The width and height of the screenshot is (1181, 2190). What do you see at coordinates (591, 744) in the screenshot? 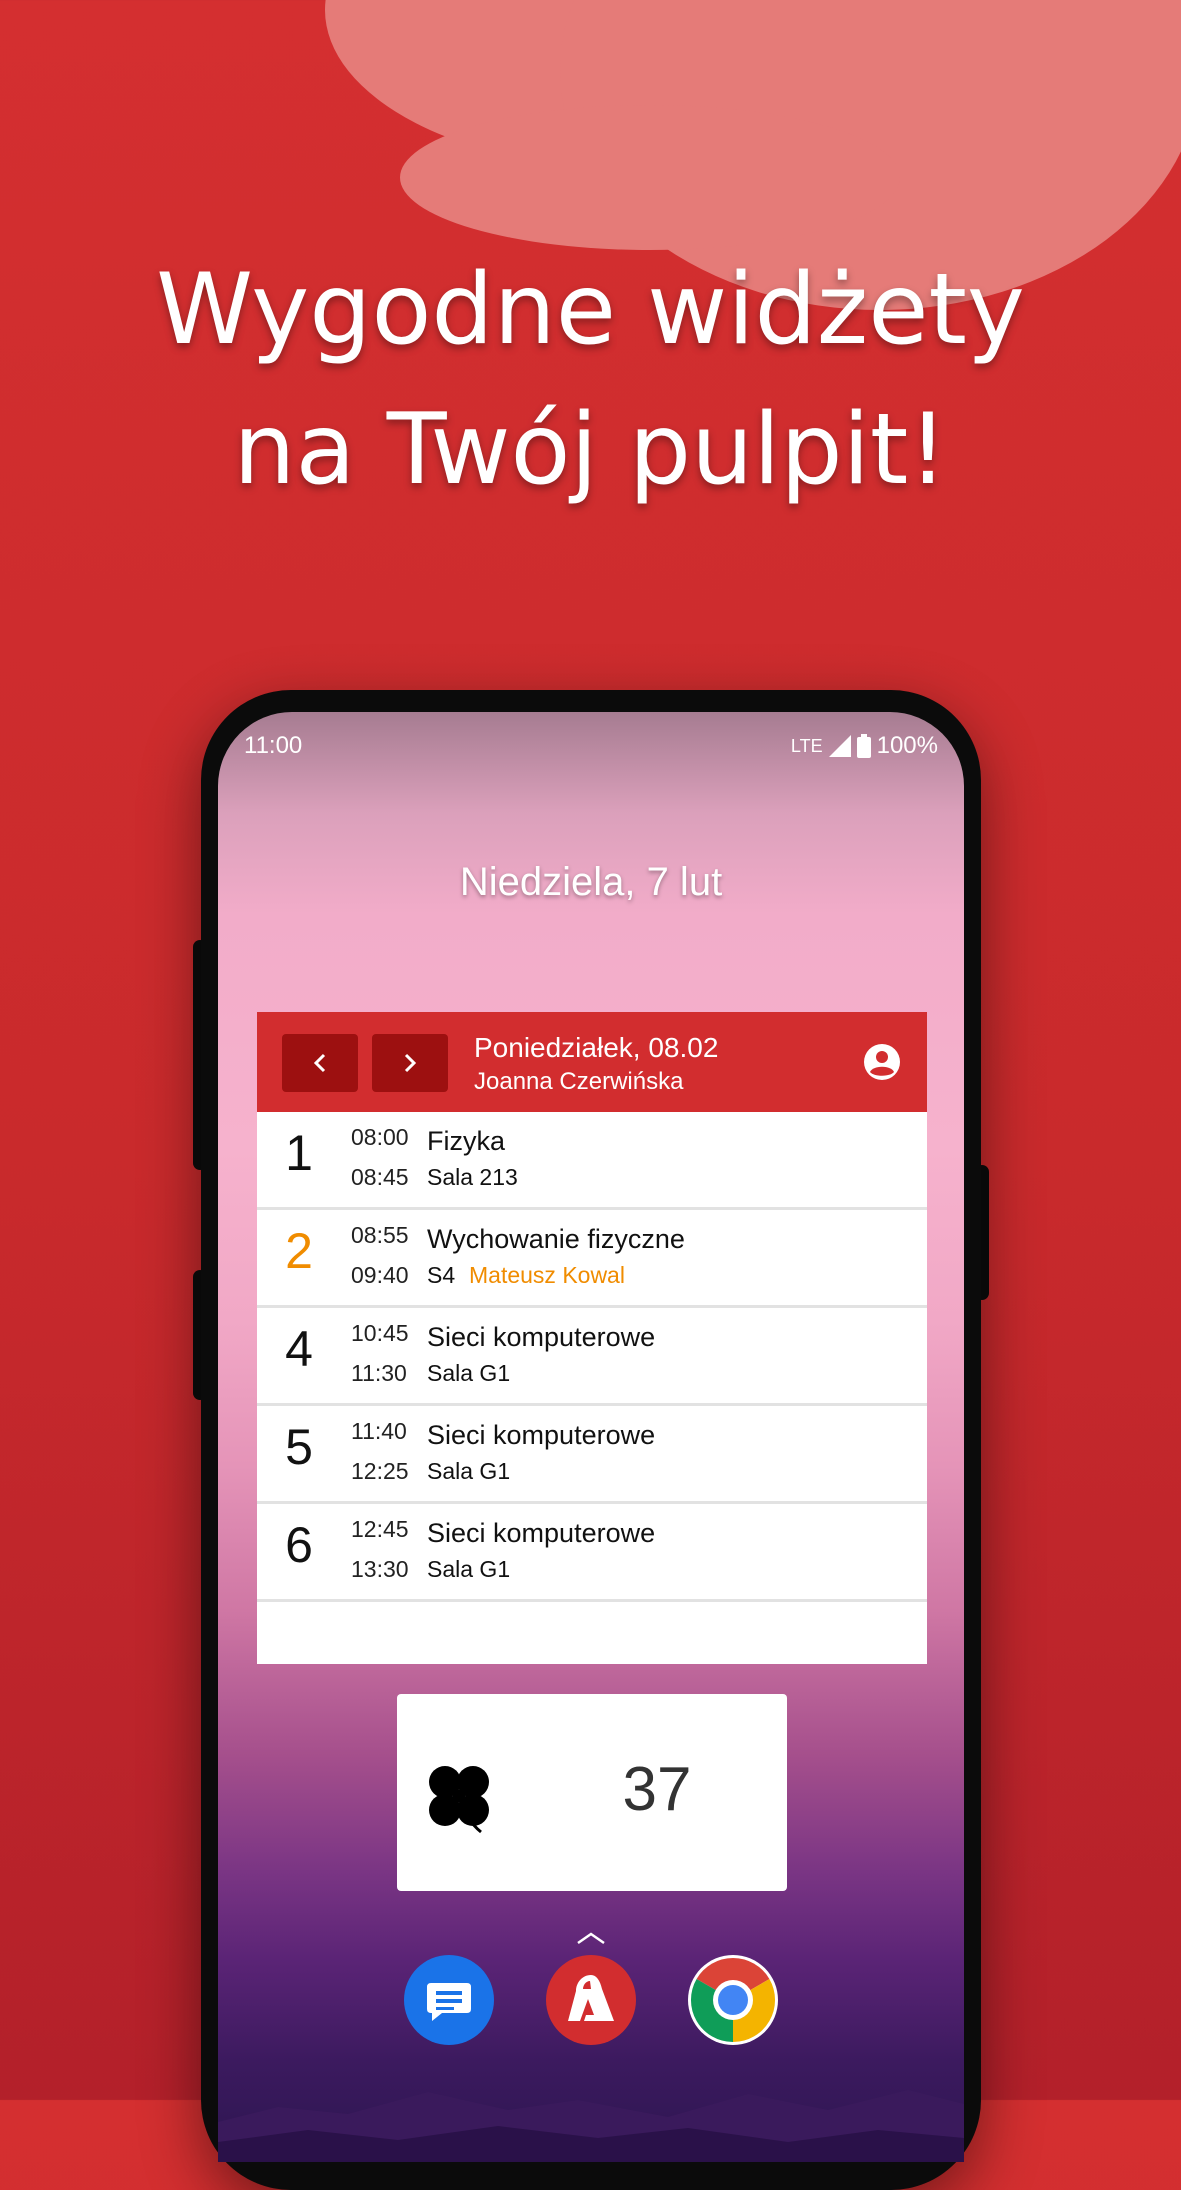
I see `status-bar: 11:00 LTE 100%` at bounding box center [591, 744].